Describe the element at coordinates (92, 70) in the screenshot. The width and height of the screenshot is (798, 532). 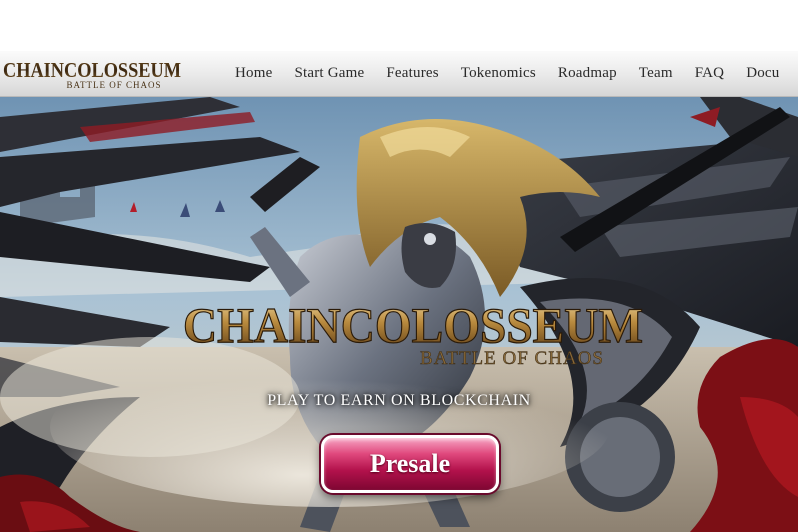
I see `logo-main-text: ChainColosseum` at that location.